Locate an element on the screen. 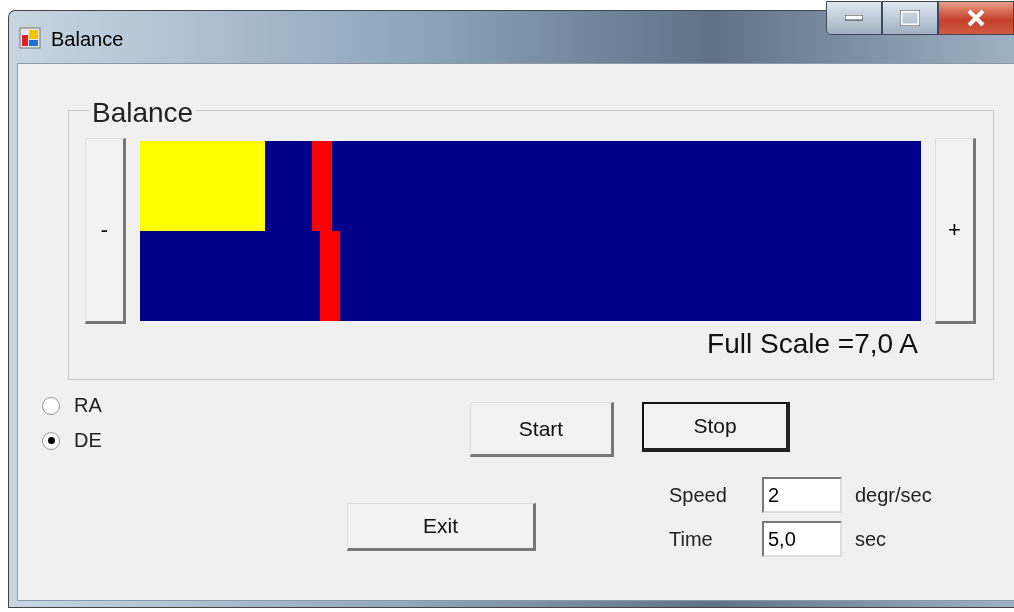 This screenshot has width=1014, height=612. maximize-button is located at coordinates (910, 18).